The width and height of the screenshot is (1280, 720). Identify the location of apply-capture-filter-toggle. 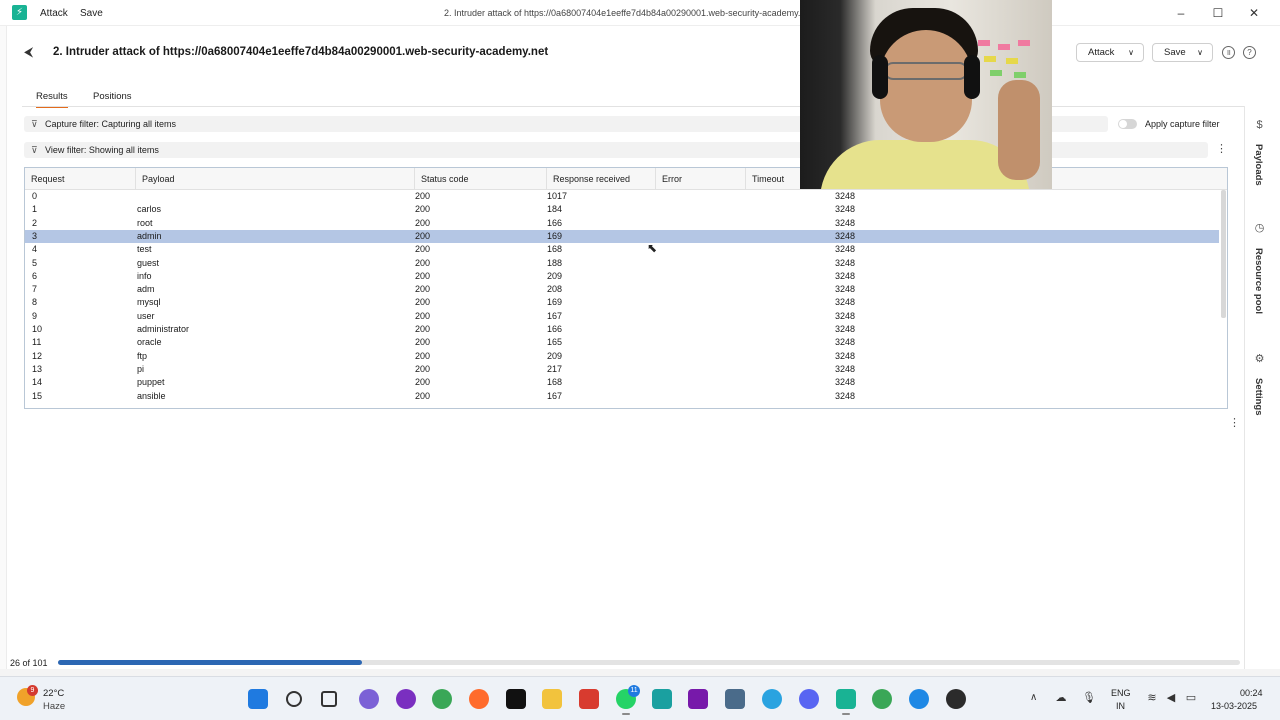
(1127, 124).